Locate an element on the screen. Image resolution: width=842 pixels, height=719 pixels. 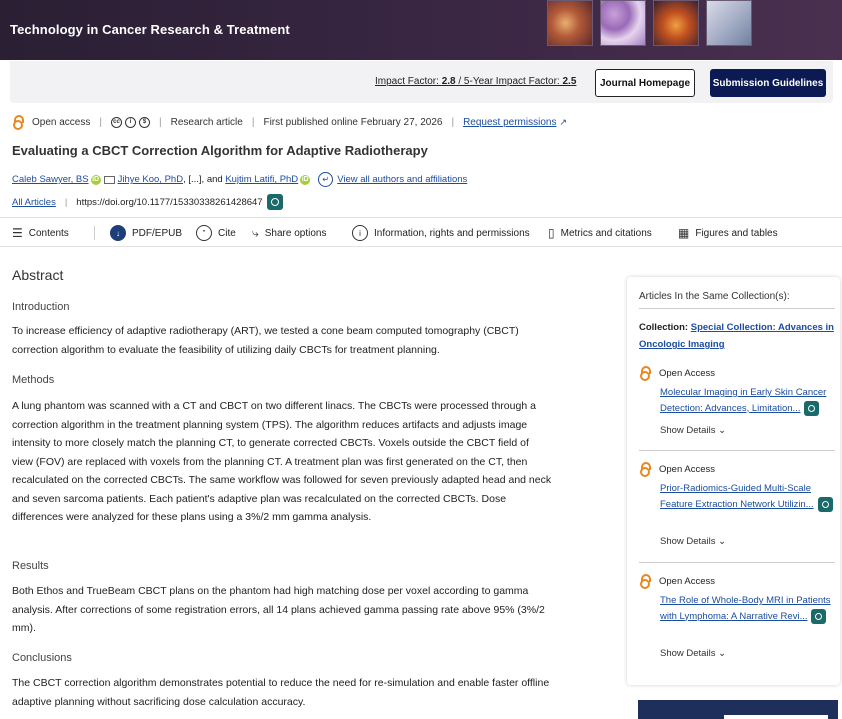
section-heading-conclusions: Conclusions is located at coordinates (42, 658).